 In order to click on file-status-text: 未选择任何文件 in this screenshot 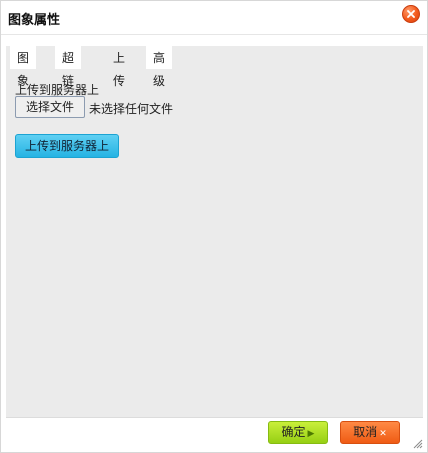, I will do `click(131, 109)`.